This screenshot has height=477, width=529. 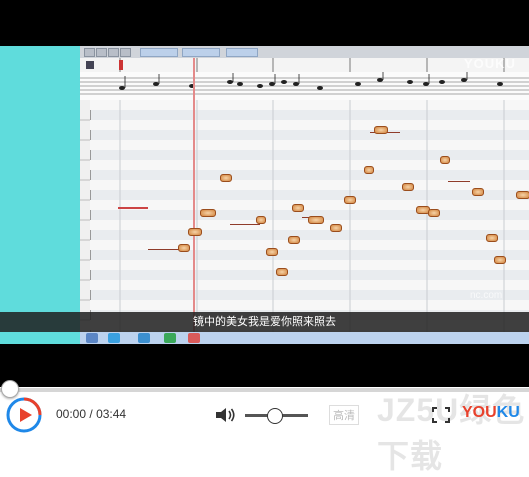 What do you see at coordinates (275, 416) in the screenshot?
I see `volume-handle` at bounding box center [275, 416].